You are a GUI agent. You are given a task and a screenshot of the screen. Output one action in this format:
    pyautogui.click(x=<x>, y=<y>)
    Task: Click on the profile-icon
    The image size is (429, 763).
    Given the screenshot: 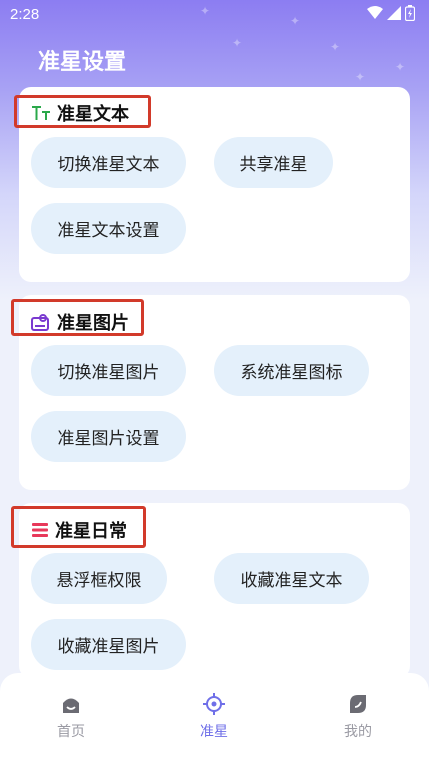 What is the action you would take?
    pyautogui.click(x=358, y=704)
    